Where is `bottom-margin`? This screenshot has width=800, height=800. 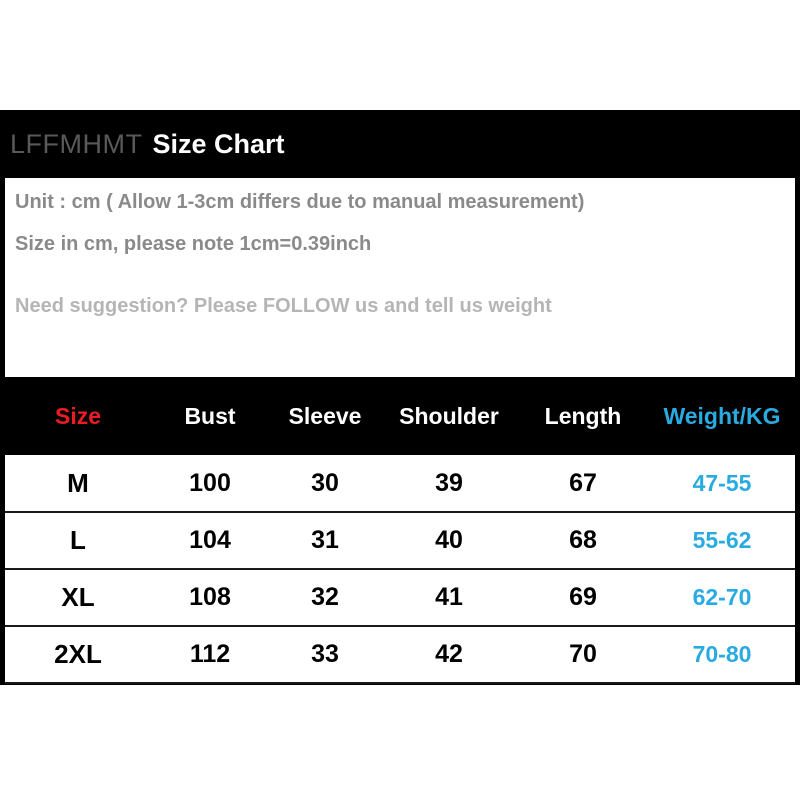
bottom-margin is located at coordinates (400, 742).